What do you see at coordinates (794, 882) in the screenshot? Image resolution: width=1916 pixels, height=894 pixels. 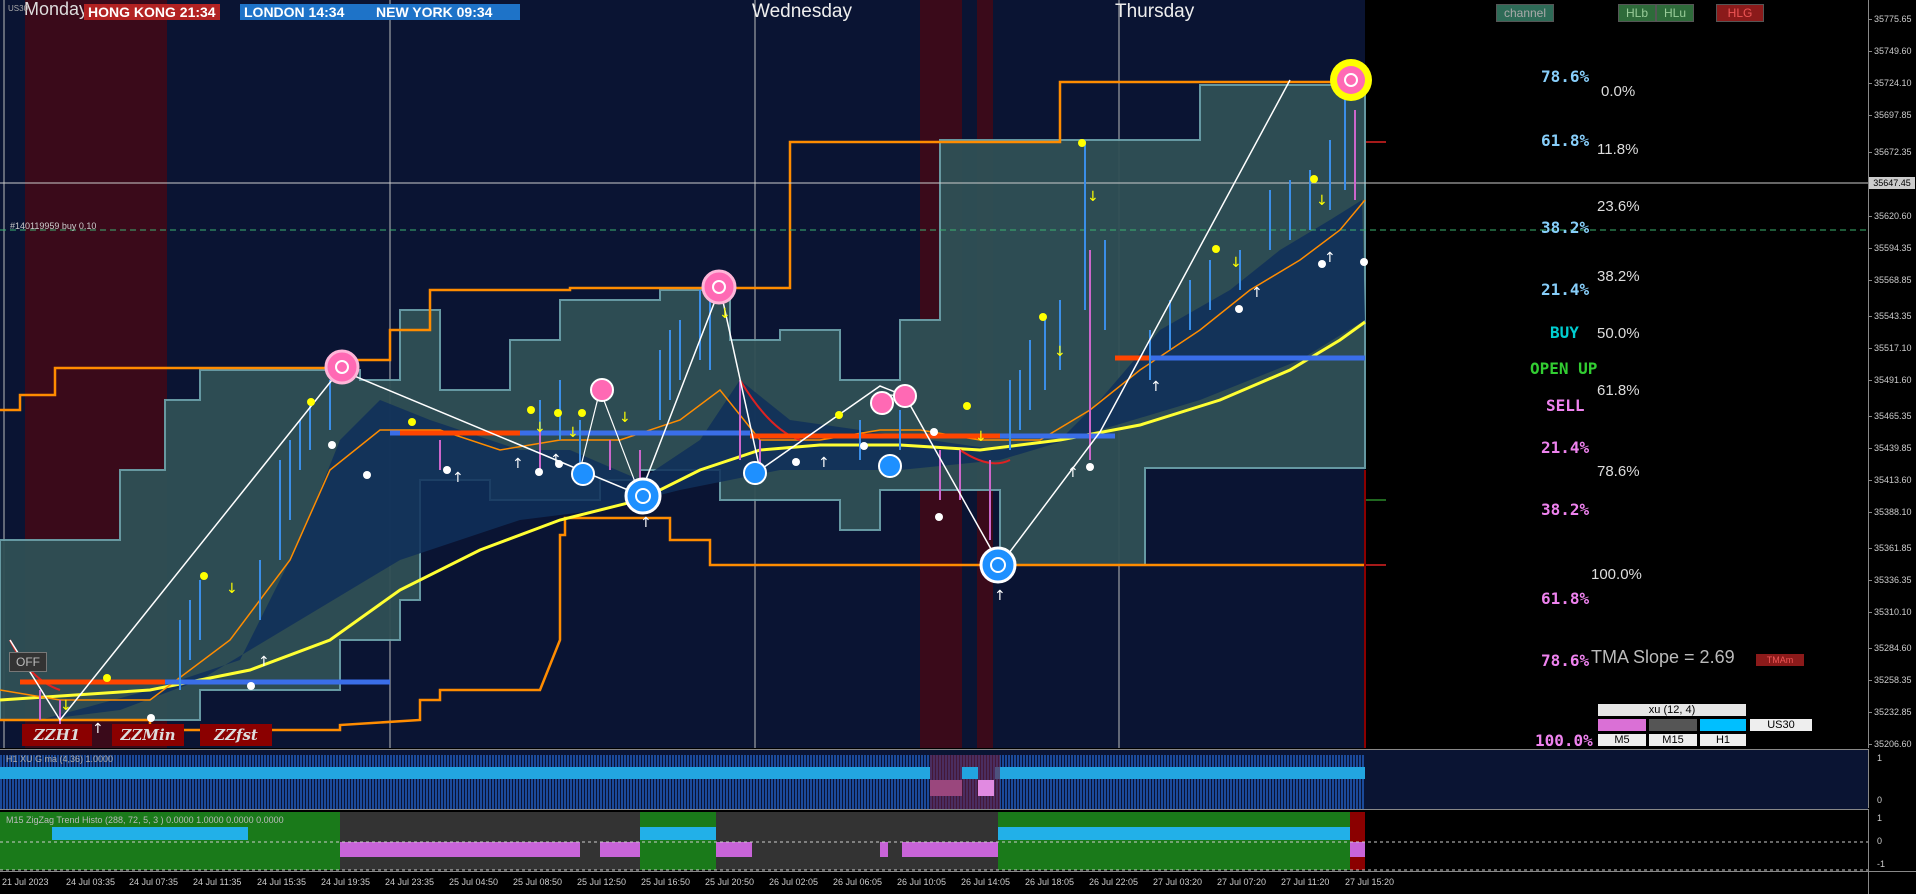 I see `time-tick: 26 Jul 02:05` at bounding box center [794, 882].